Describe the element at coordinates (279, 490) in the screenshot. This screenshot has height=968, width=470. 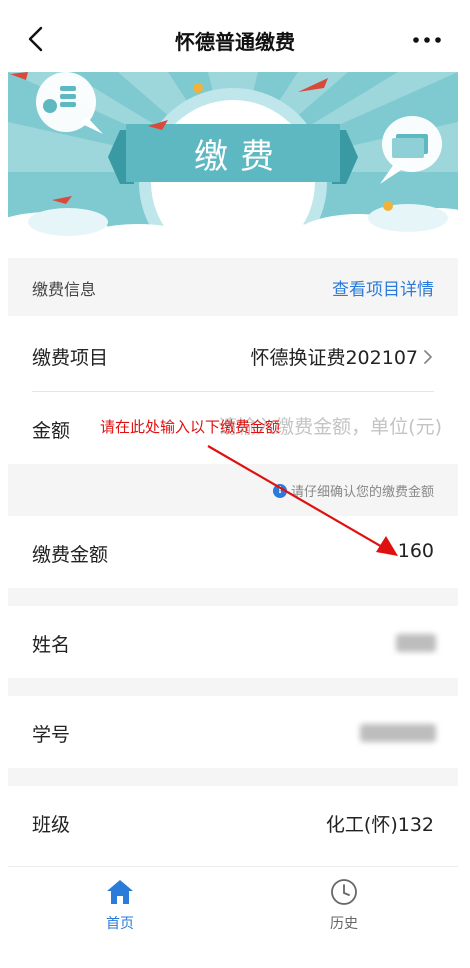
I see `info-icon: !` at that location.